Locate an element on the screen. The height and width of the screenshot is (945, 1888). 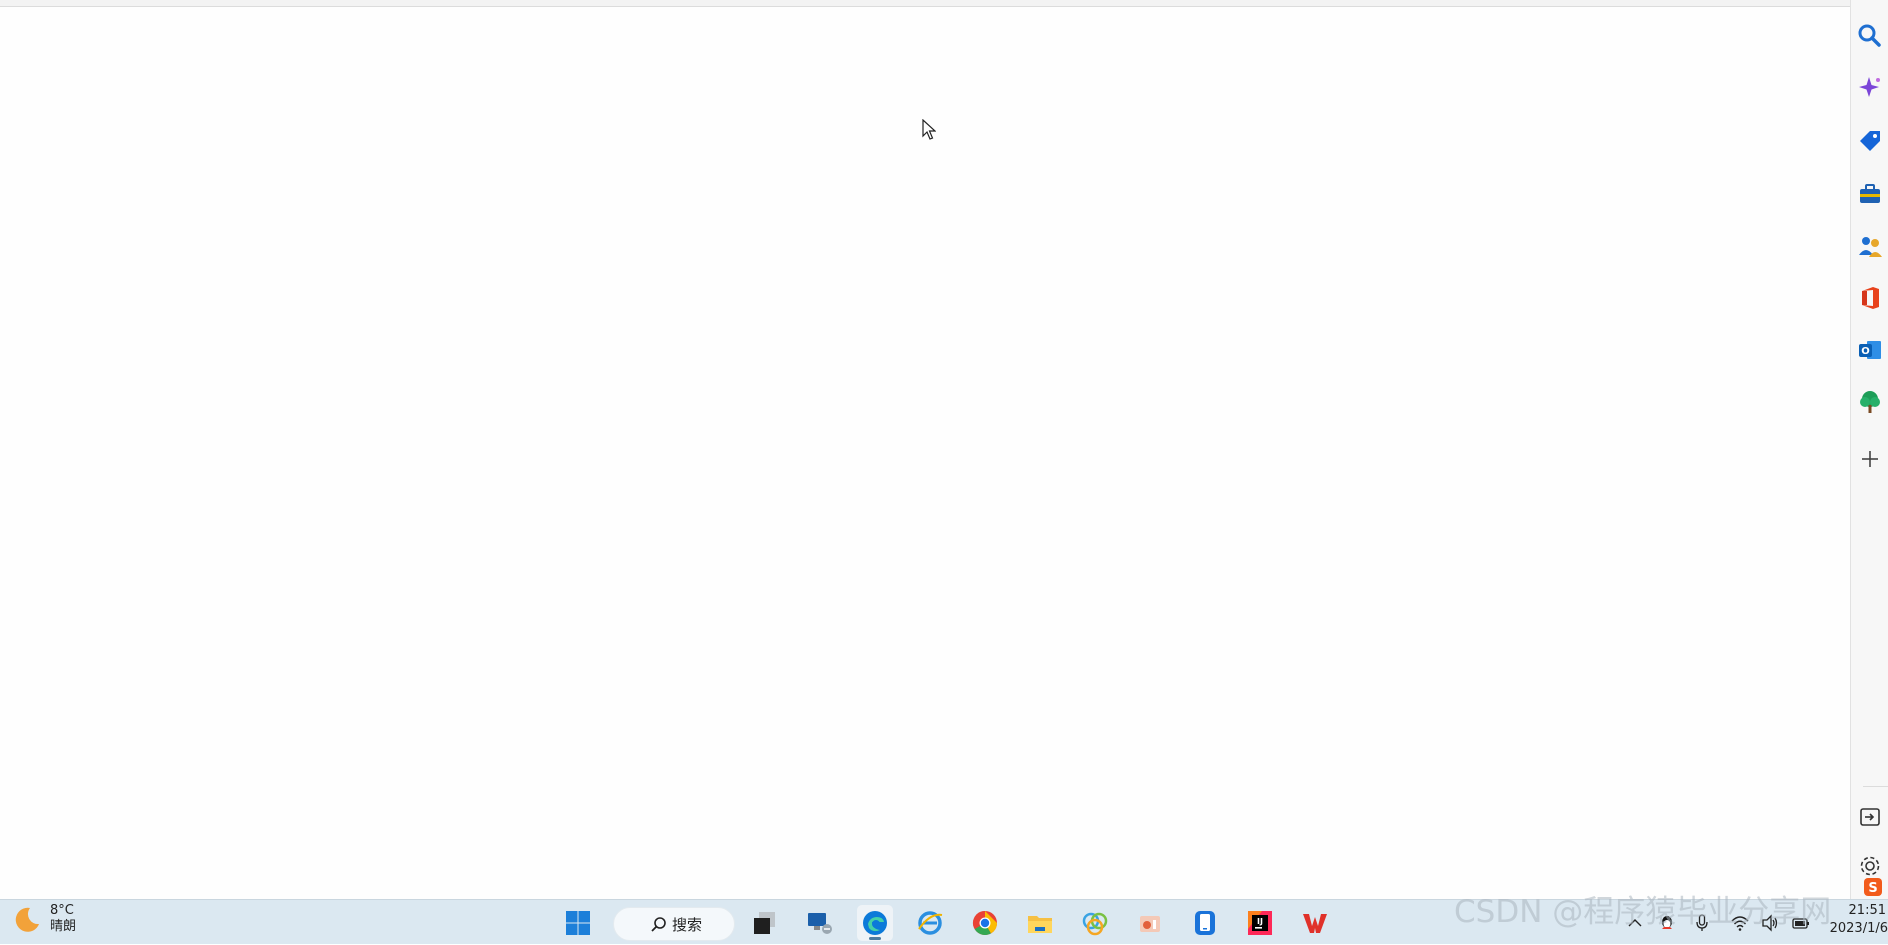
tree-icon is located at coordinates (1870, 402).